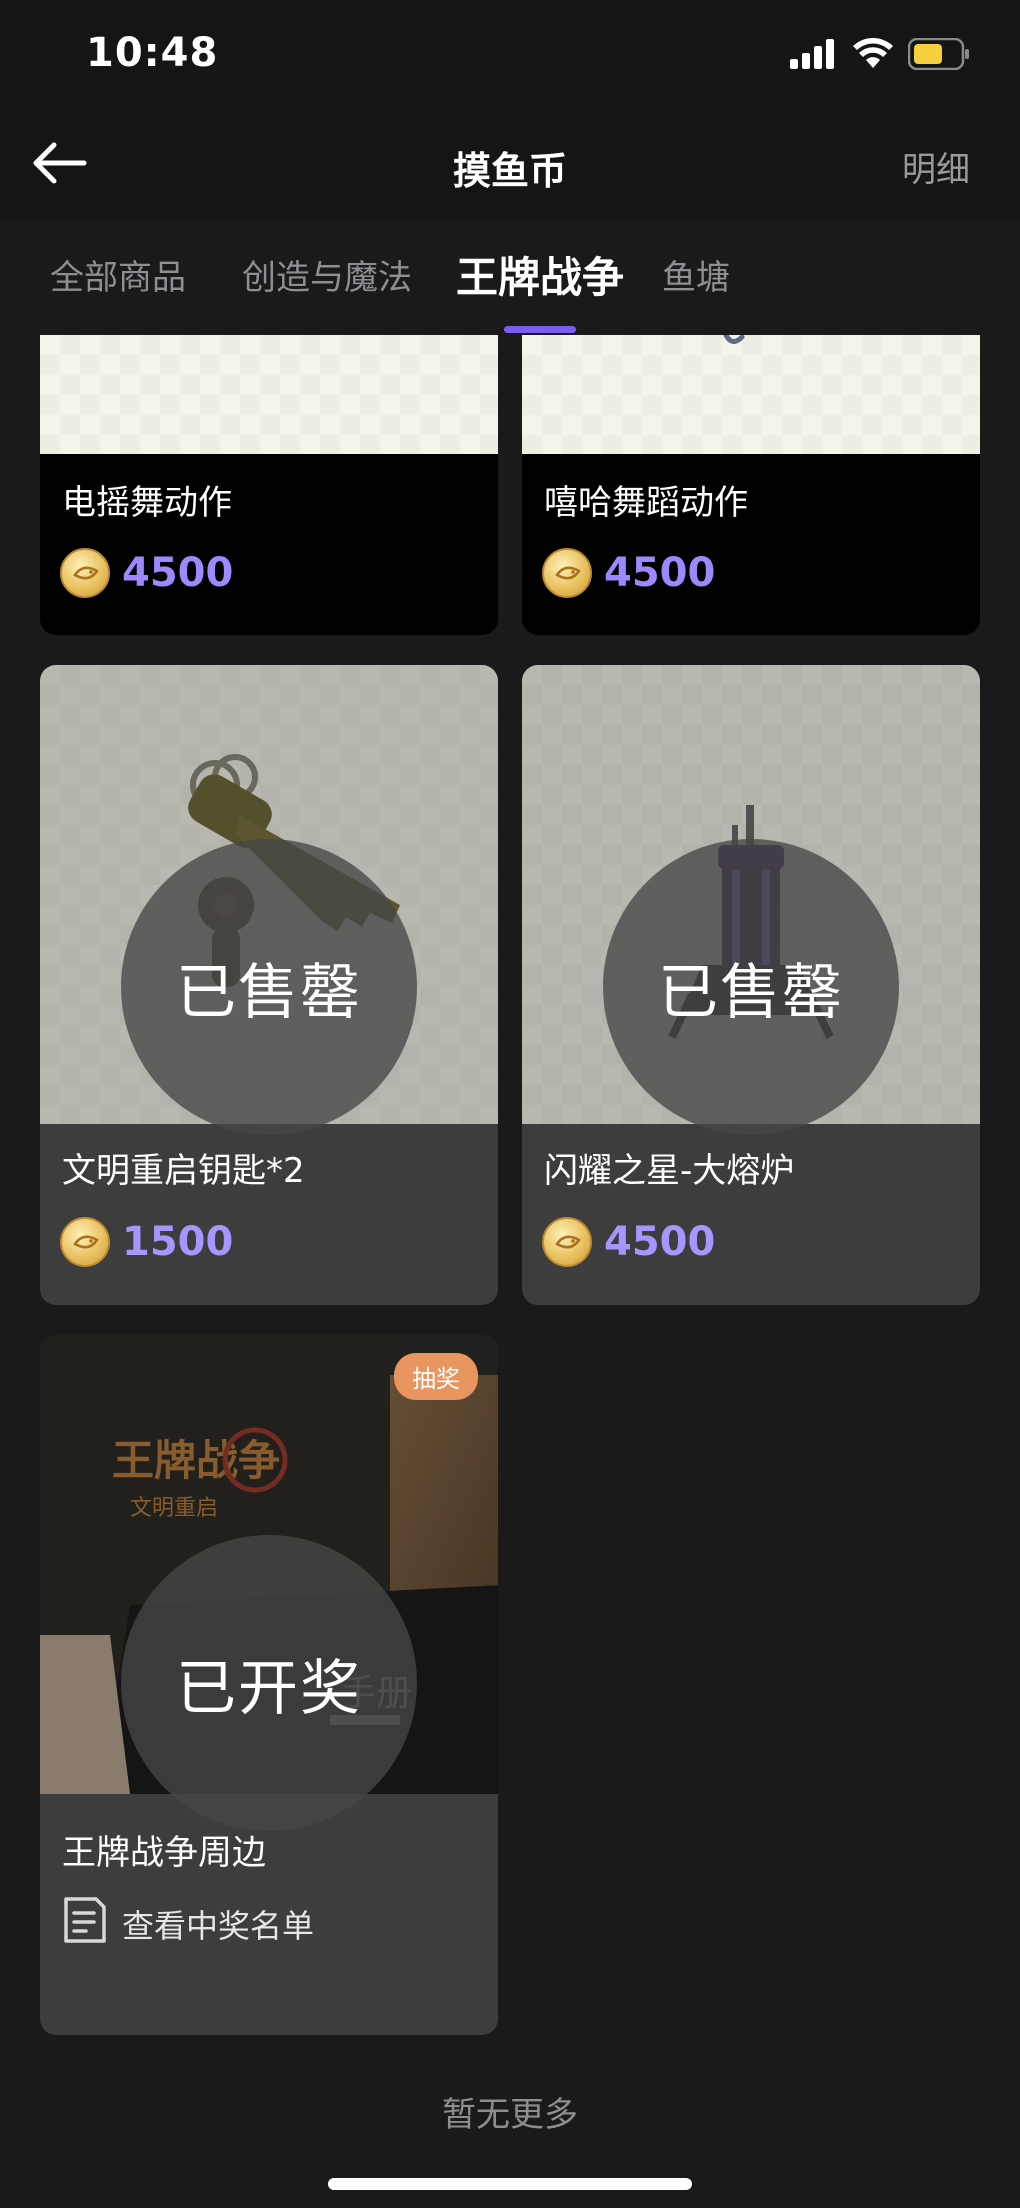 The width and height of the screenshot is (1020, 2208). I want to click on merch-logo-title: 王牌战争, so click(196, 1460).